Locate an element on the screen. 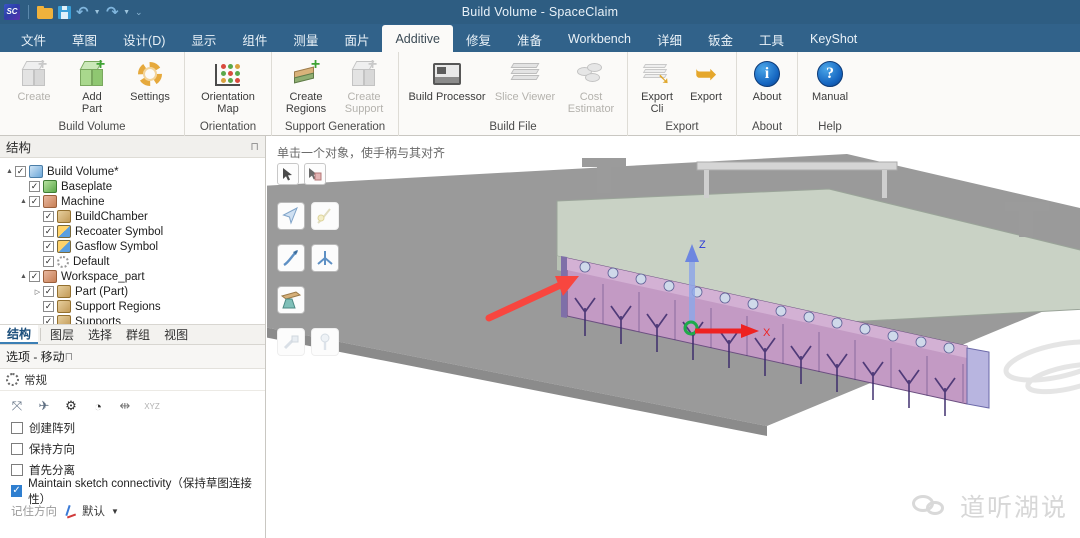 The image size is (1080, 538). pin-icon: ⊓ is located at coordinates (254, 146).